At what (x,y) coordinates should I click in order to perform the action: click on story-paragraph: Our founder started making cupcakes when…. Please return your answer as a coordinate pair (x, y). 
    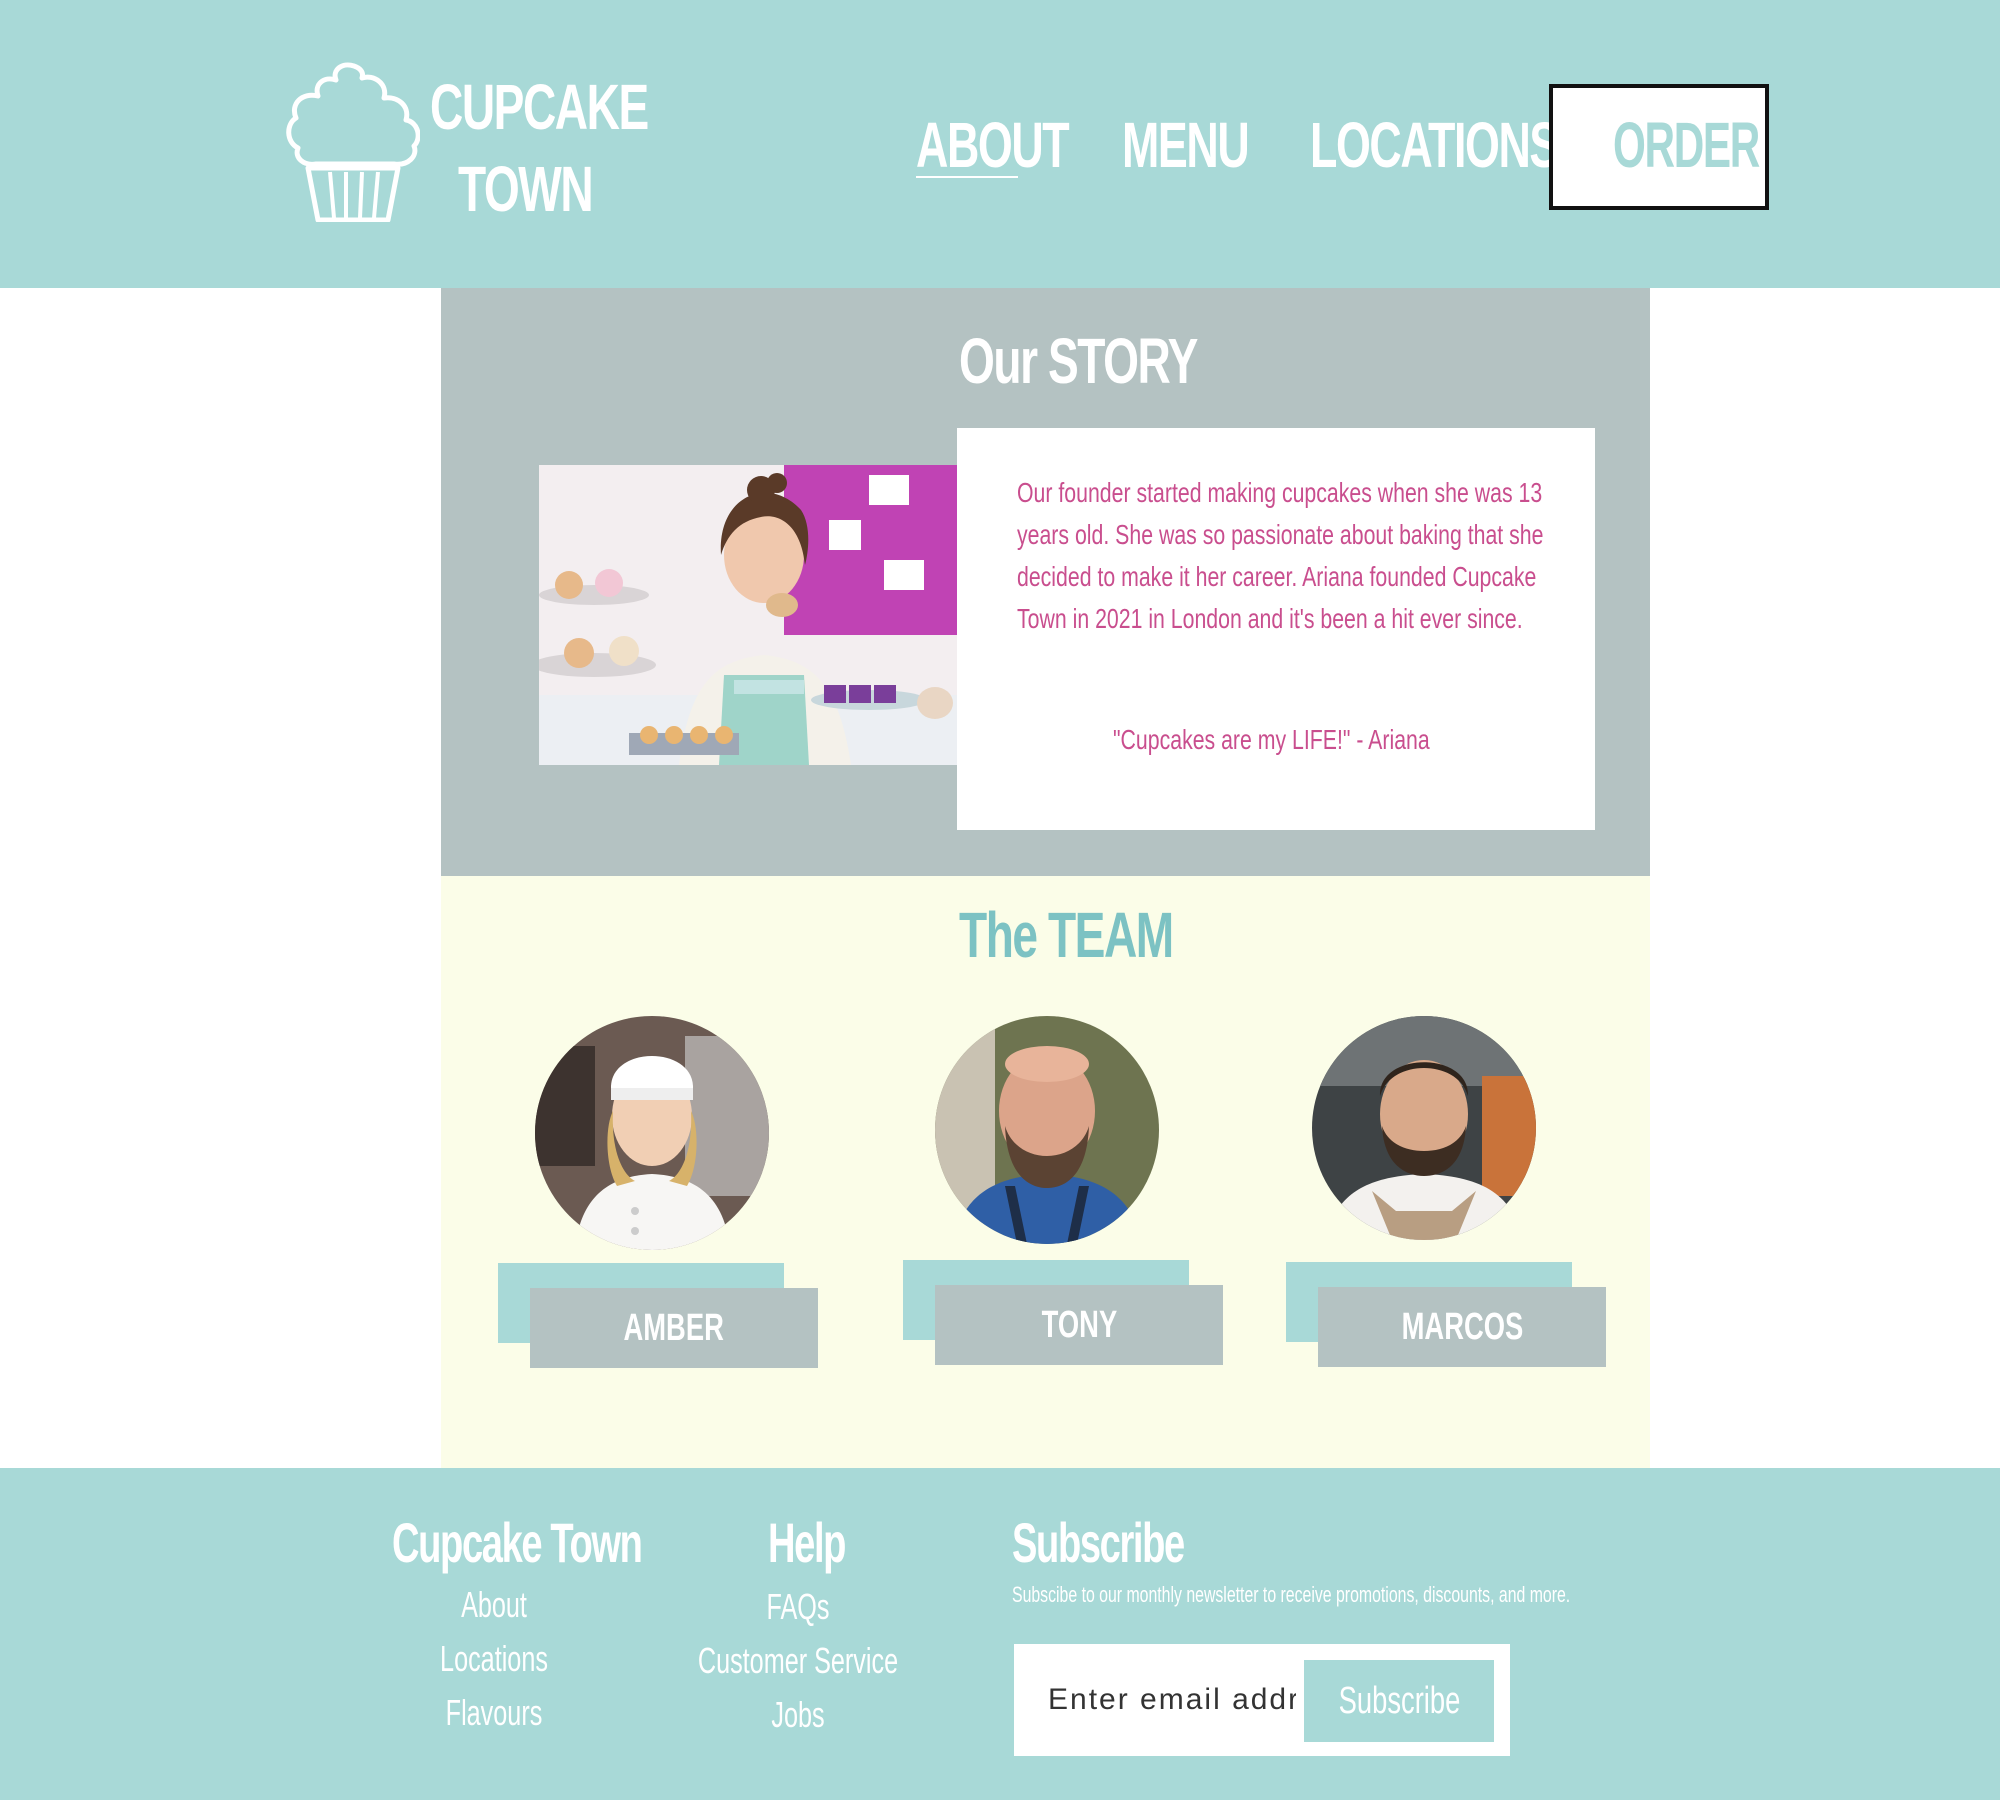
    Looking at the image, I should click on (1280, 555).